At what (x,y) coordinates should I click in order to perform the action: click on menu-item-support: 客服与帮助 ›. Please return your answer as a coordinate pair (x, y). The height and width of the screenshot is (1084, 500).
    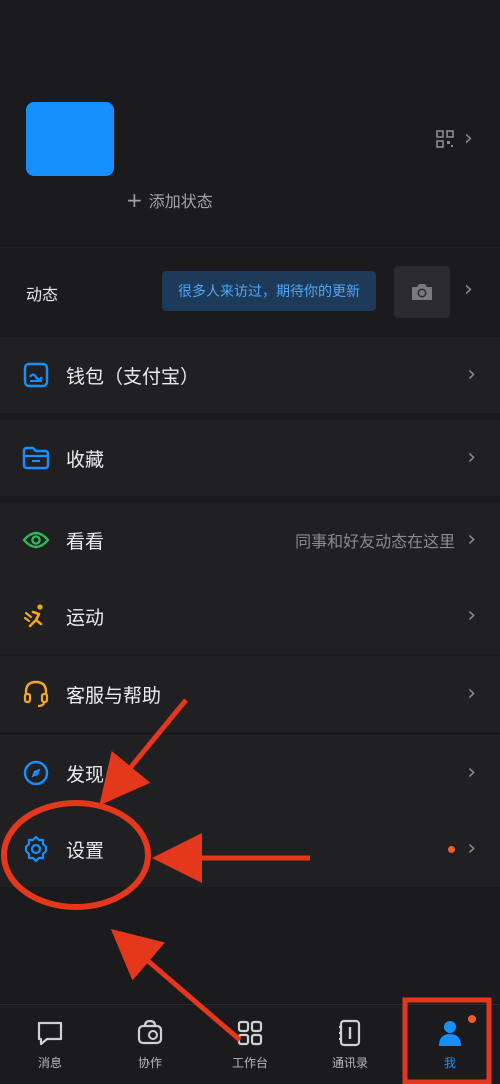
    Looking at the image, I should click on (250, 694).